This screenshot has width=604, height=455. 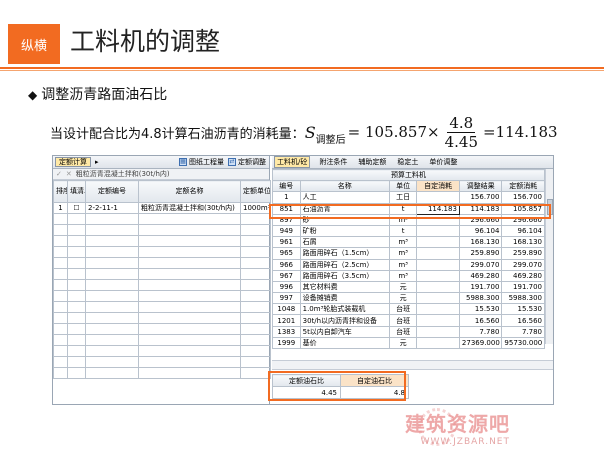 What do you see at coordinates (344, 186) in the screenshot?
I see `col-name: 名称` at bounding box center [344, 186].